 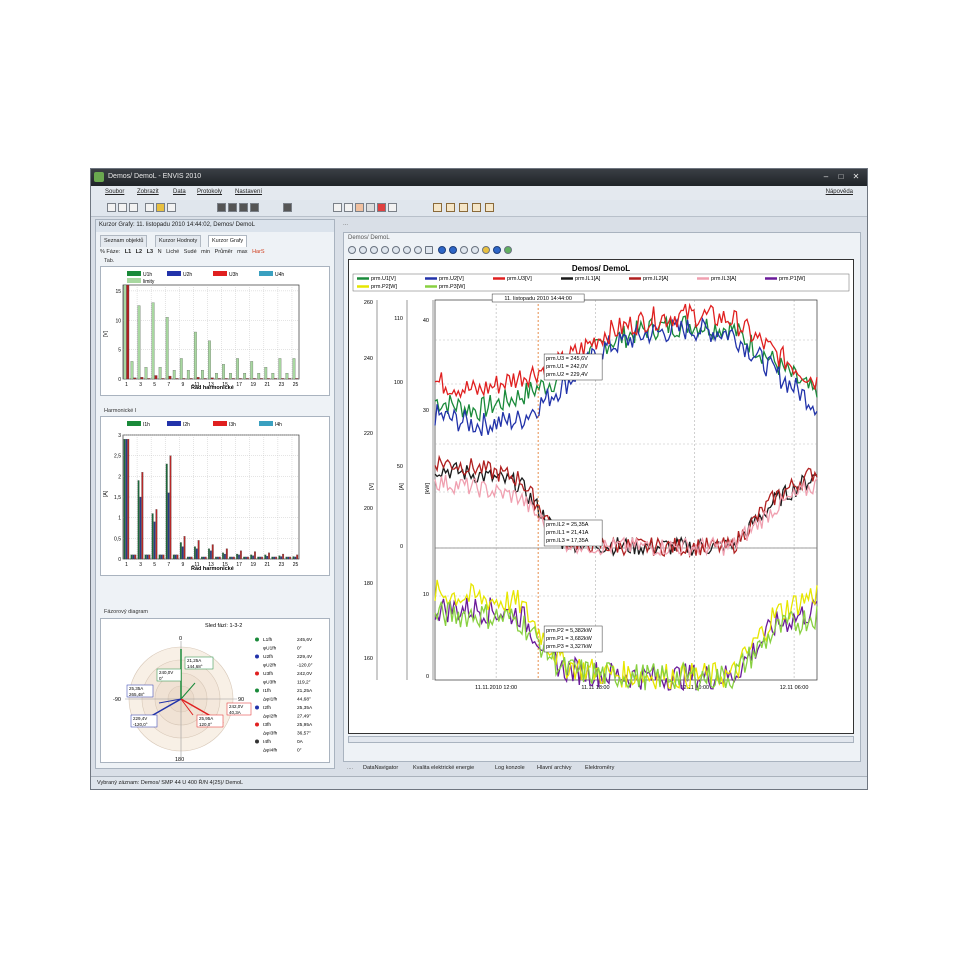 What do you see at coordinates (370, 207) in the screenshot?
I see `wave-icon` at bounding box center [370, 207].